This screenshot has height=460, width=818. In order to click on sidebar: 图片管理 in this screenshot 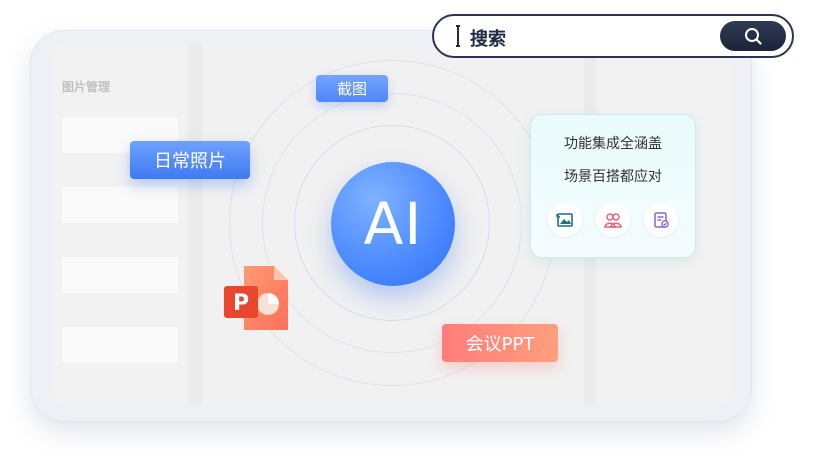, I will do `click(120, 224)`.